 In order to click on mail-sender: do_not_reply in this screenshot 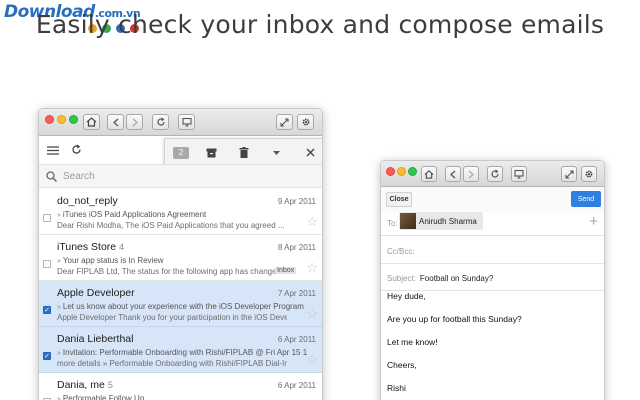, I will do `click(87, 201)`.